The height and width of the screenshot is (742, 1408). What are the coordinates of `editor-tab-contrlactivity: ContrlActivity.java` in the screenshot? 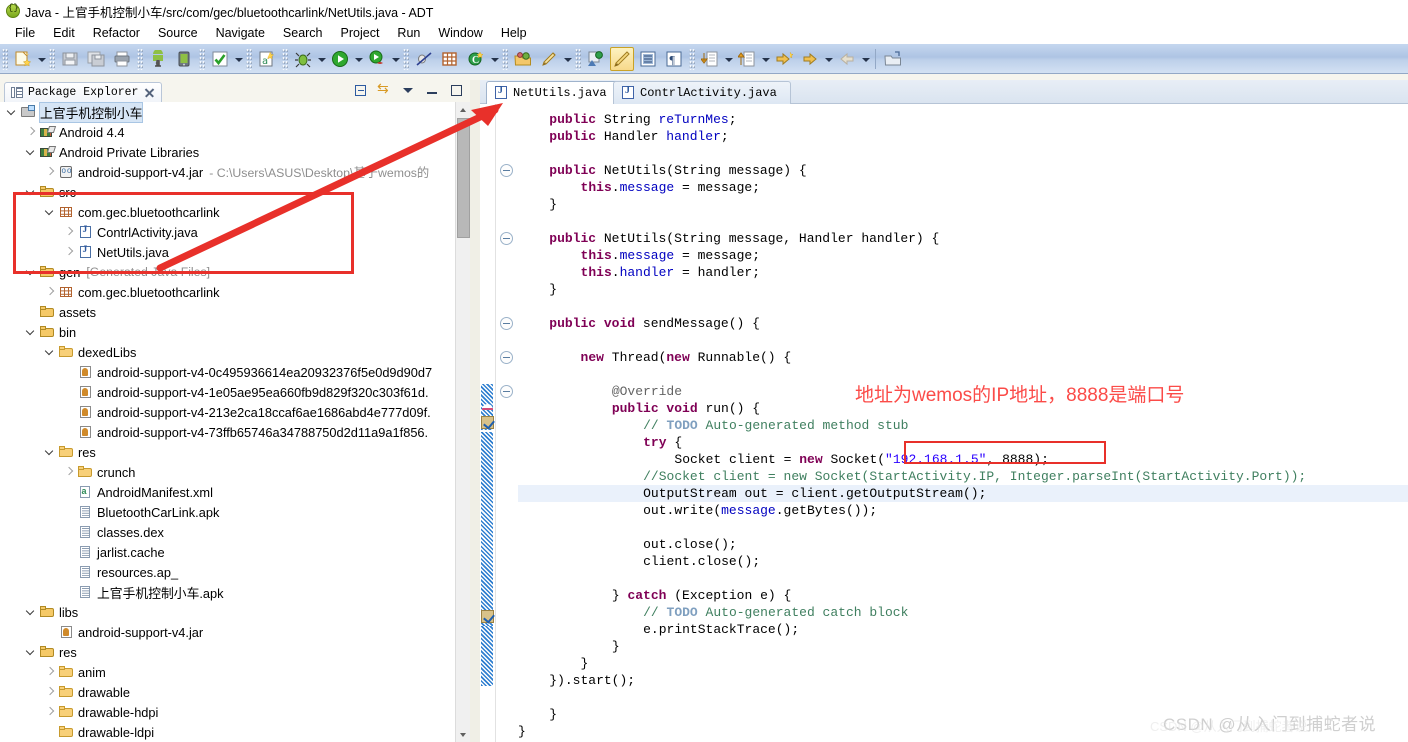 It's located at (702, 92).